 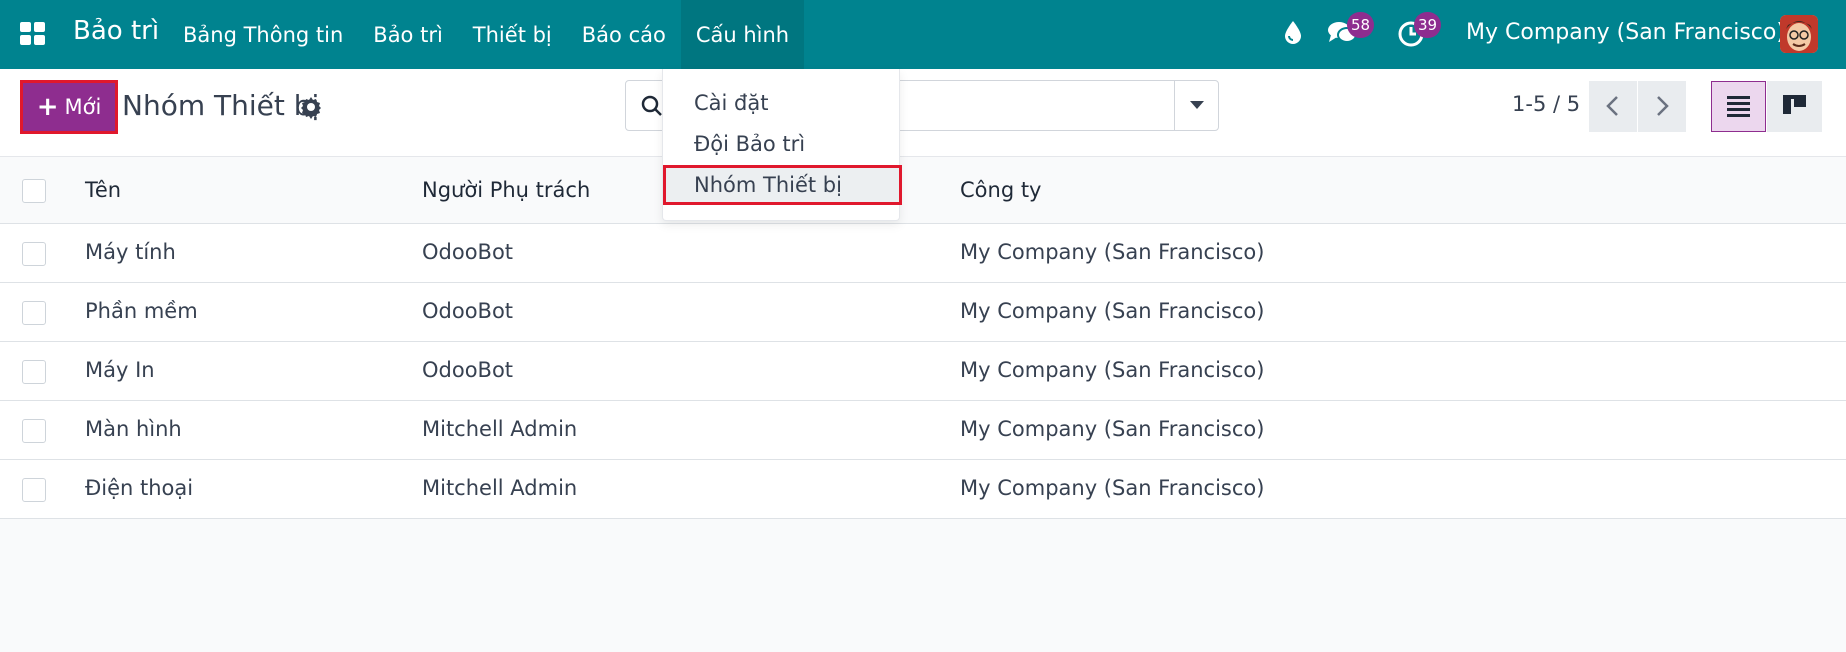 I want to click on configuration-dropdown: Cài đặt Đội Bảo trì Nhóm Thiết bị, so click(x=782, y=145).